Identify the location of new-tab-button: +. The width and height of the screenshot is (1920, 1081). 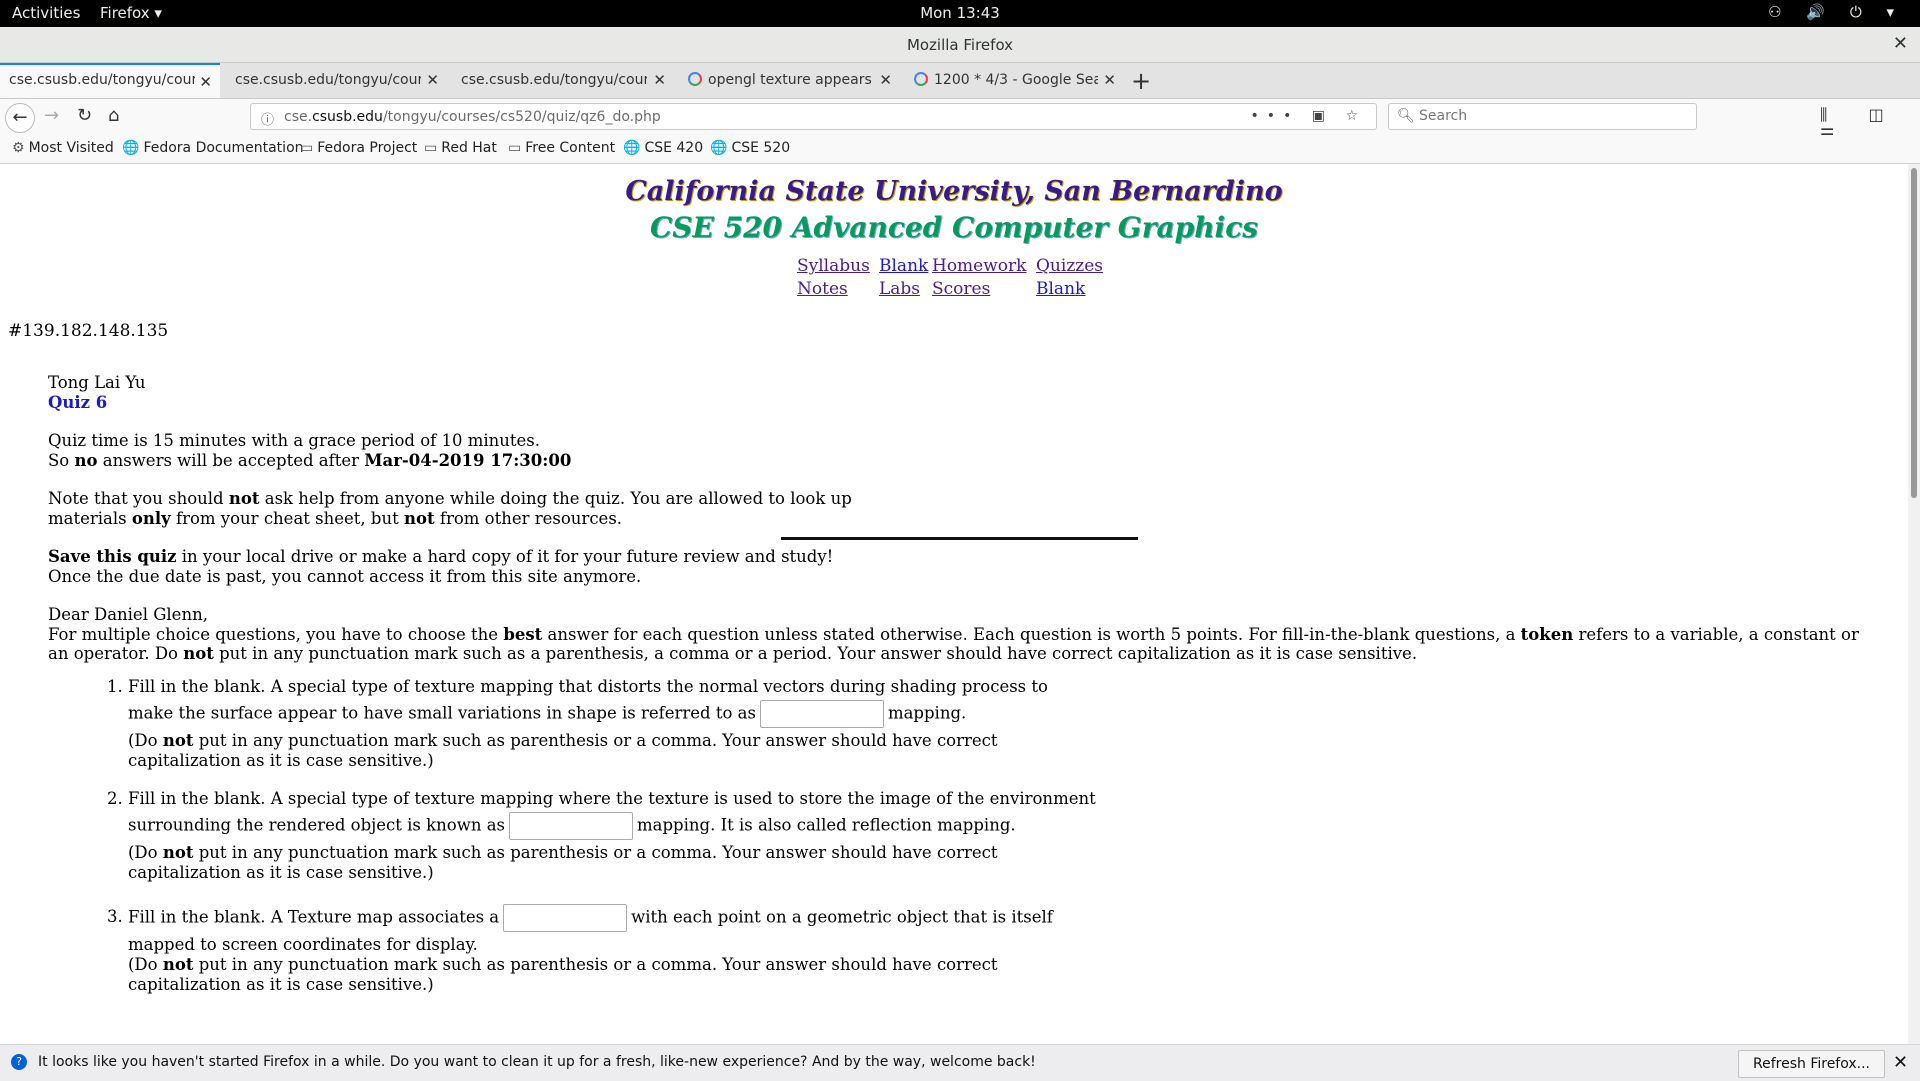
(1141, 81).